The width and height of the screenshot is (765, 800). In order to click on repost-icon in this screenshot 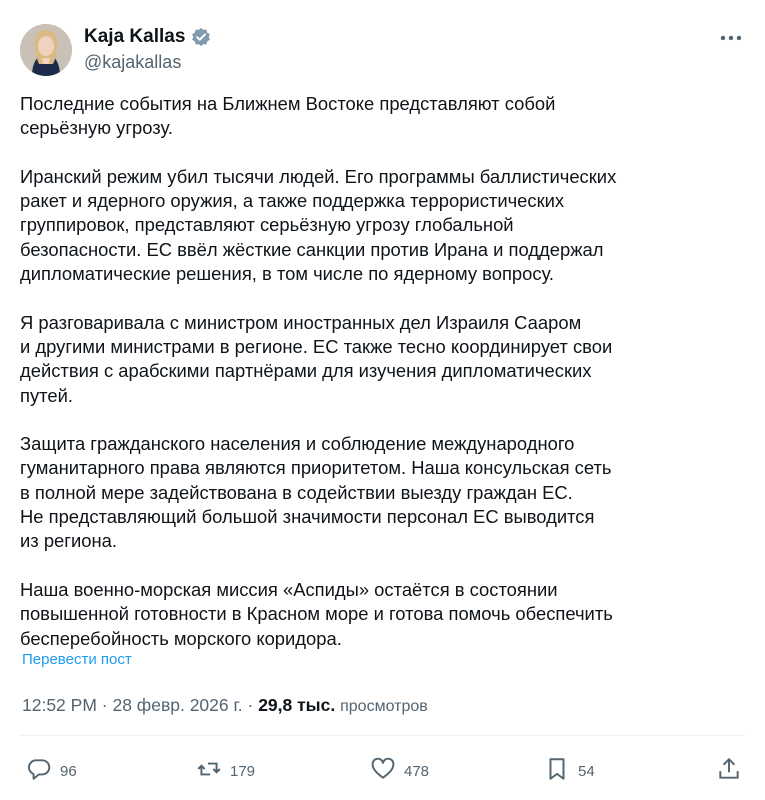, I will do `click(209, 771)`.